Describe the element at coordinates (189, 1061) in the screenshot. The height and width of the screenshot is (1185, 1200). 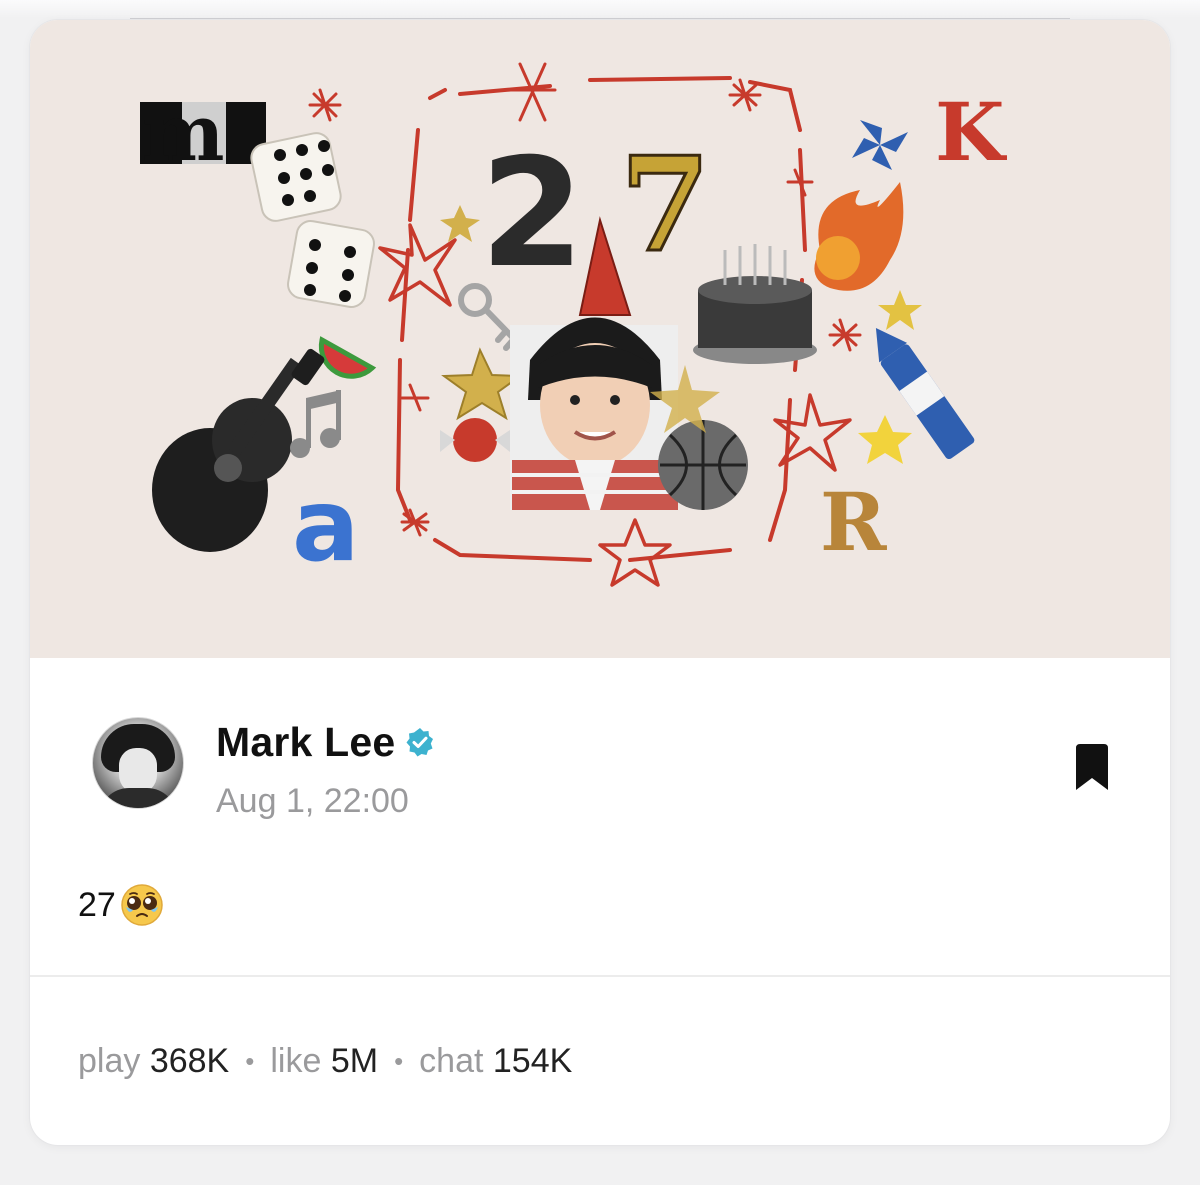
I see `play-count: 368K` at that location.